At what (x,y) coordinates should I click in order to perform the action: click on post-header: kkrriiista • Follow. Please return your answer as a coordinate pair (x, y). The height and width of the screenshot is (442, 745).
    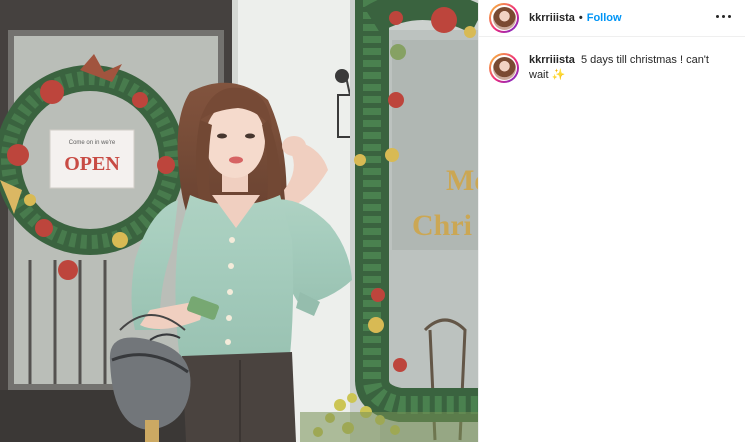
    Looking at the image, I should click on (612, 18).